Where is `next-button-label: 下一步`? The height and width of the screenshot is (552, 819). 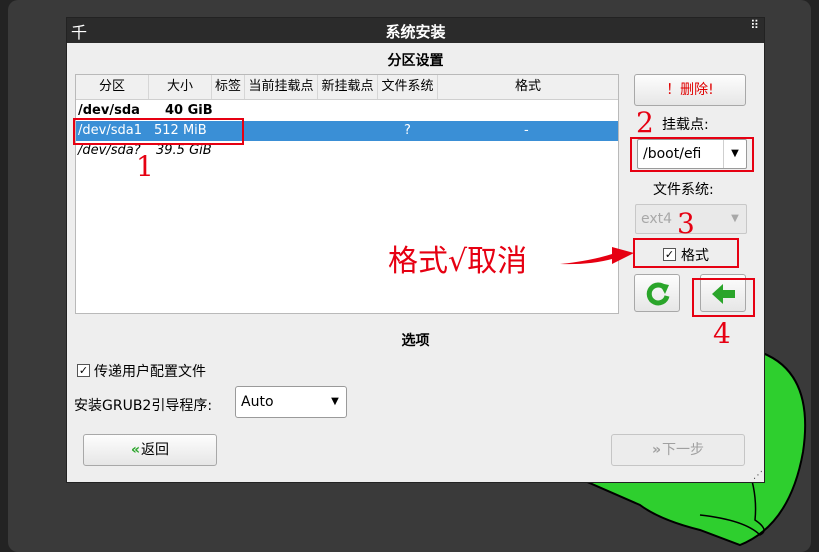
next-button-label: 下一步 is located at coordinates (683, 450).